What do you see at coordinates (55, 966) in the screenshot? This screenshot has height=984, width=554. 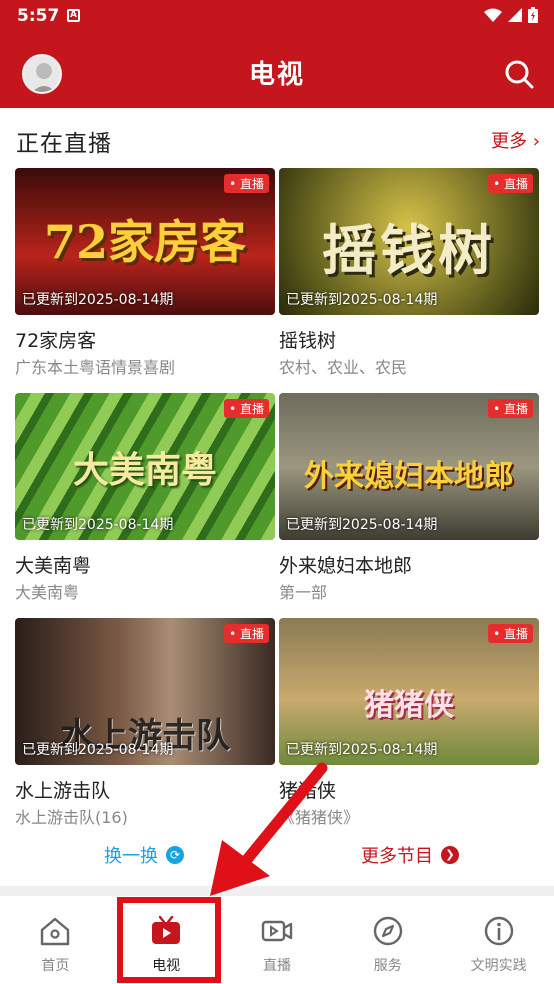 I see `nav-label: 首页` at bounding box center [55, 966].